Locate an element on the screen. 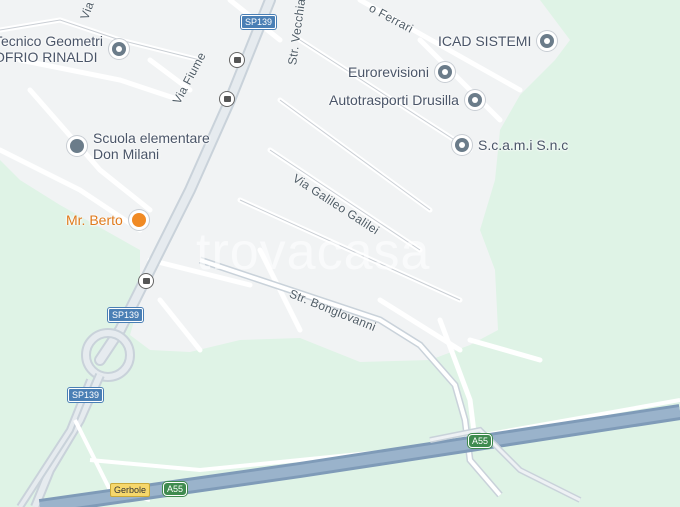 The height and width of the screenshot is (507, 680). poi-berto: Mr. Berto is located at coordinates (107, 220).